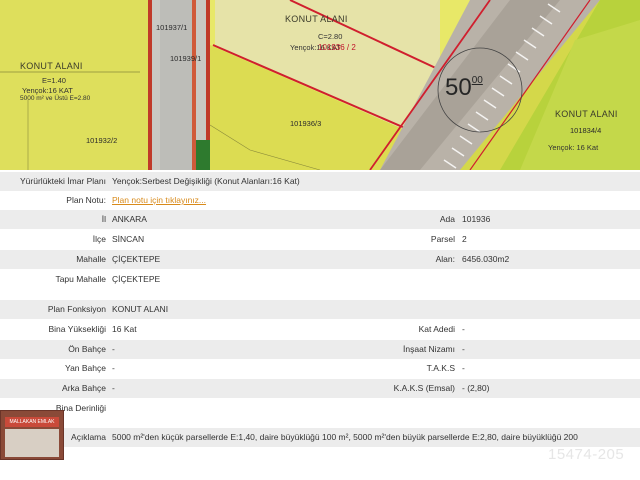 The height and width of the screenshot is (480, 640). What do you see at coordinates (429, 349) in the screenshot?
I see `construction-order-label: İnşaat Nizamı` at bounding box center [429, 349].